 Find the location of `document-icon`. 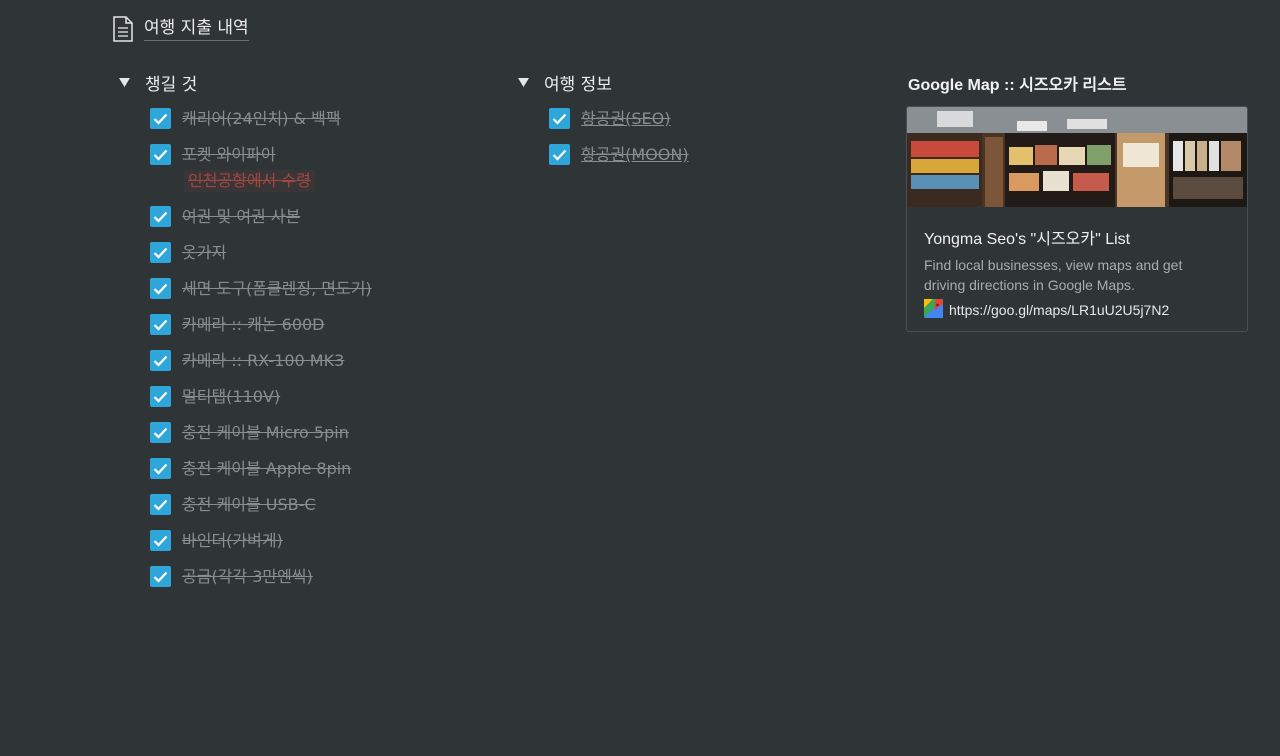

document-icon is located at coordinates (123, 29).